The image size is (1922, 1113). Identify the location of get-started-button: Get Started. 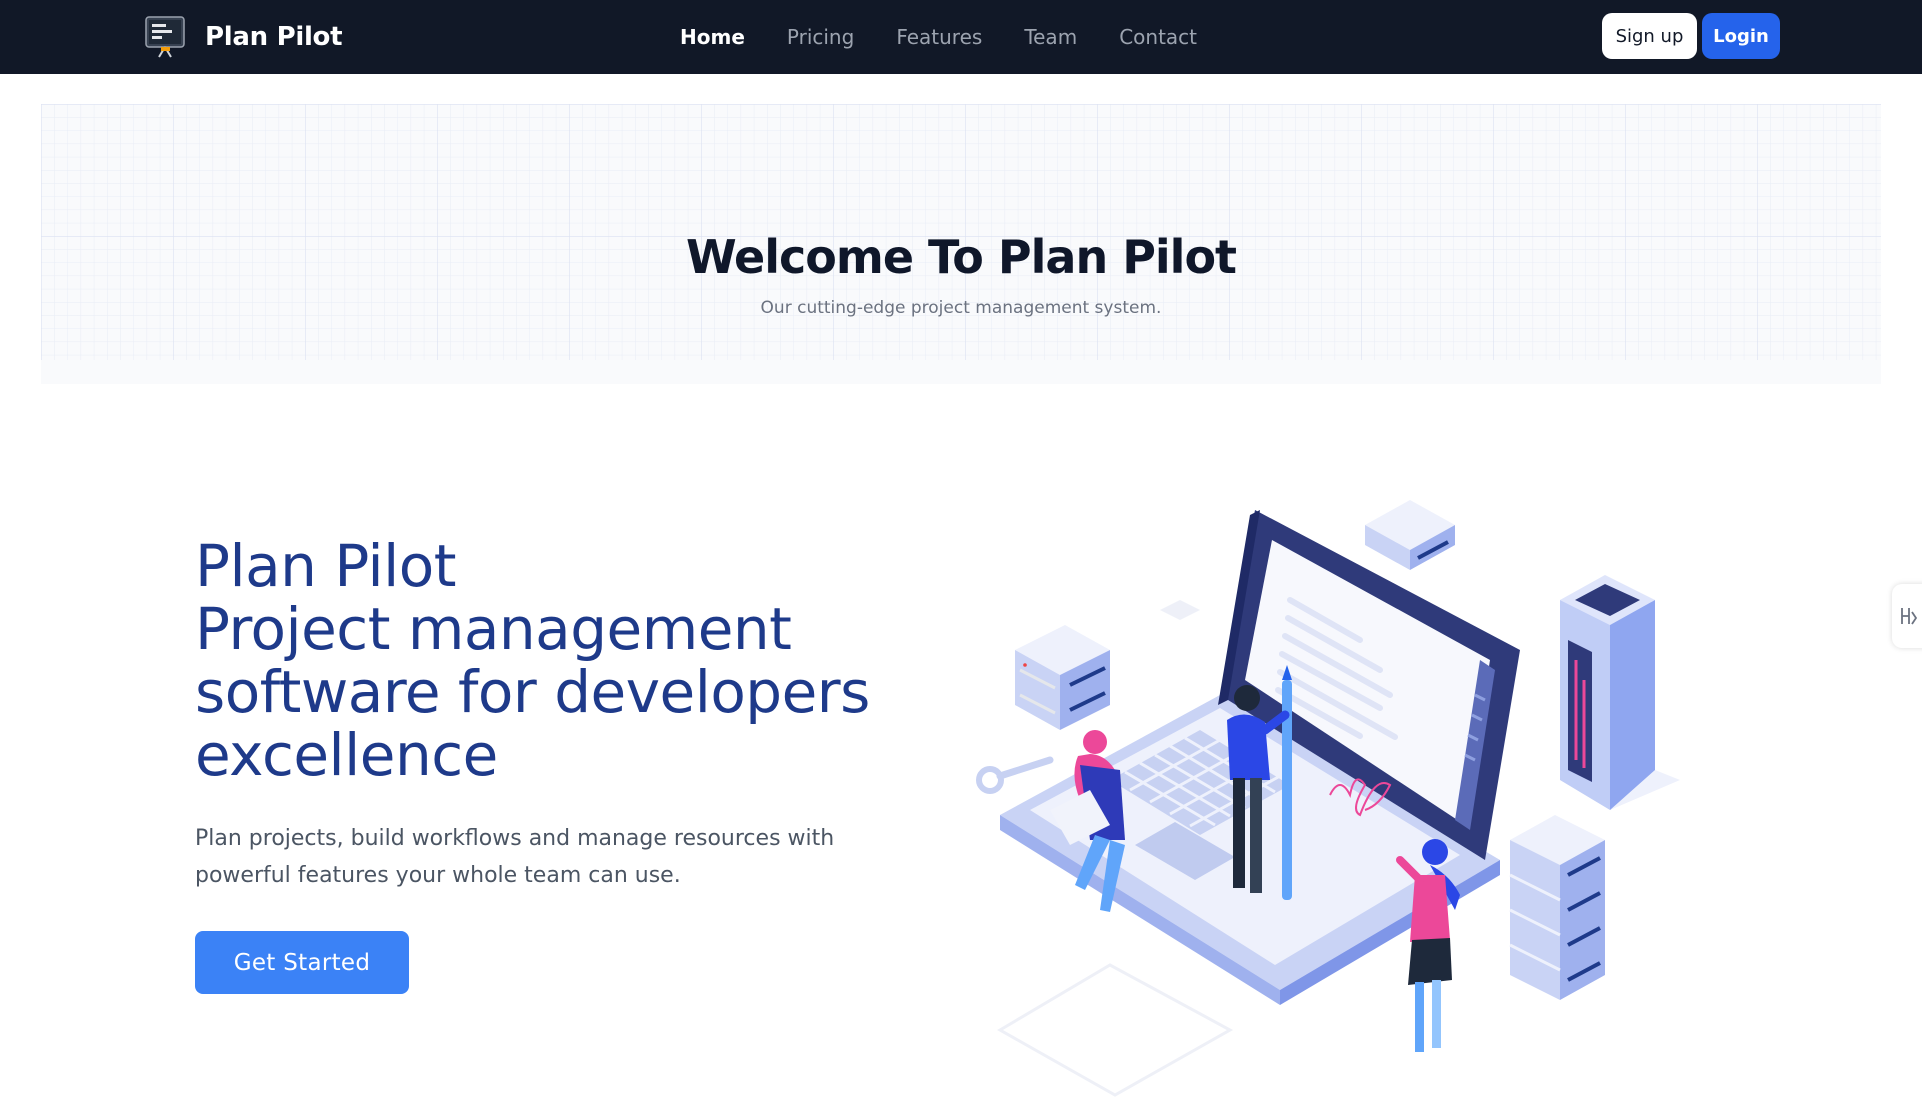
(302, 962).